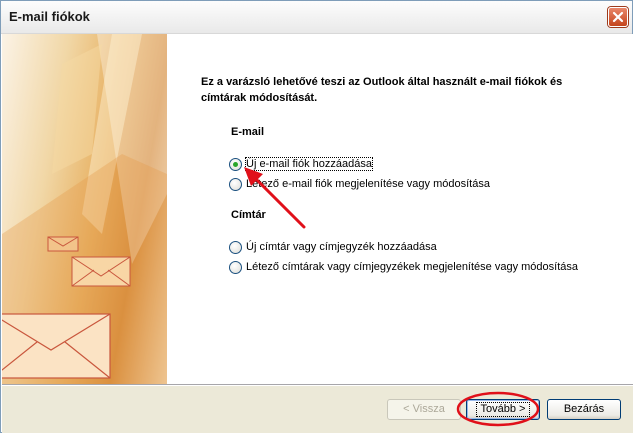  Describe the element at coordinates (248, 132) in the screenshot. I see `email-section-title: E-mail` at that location.